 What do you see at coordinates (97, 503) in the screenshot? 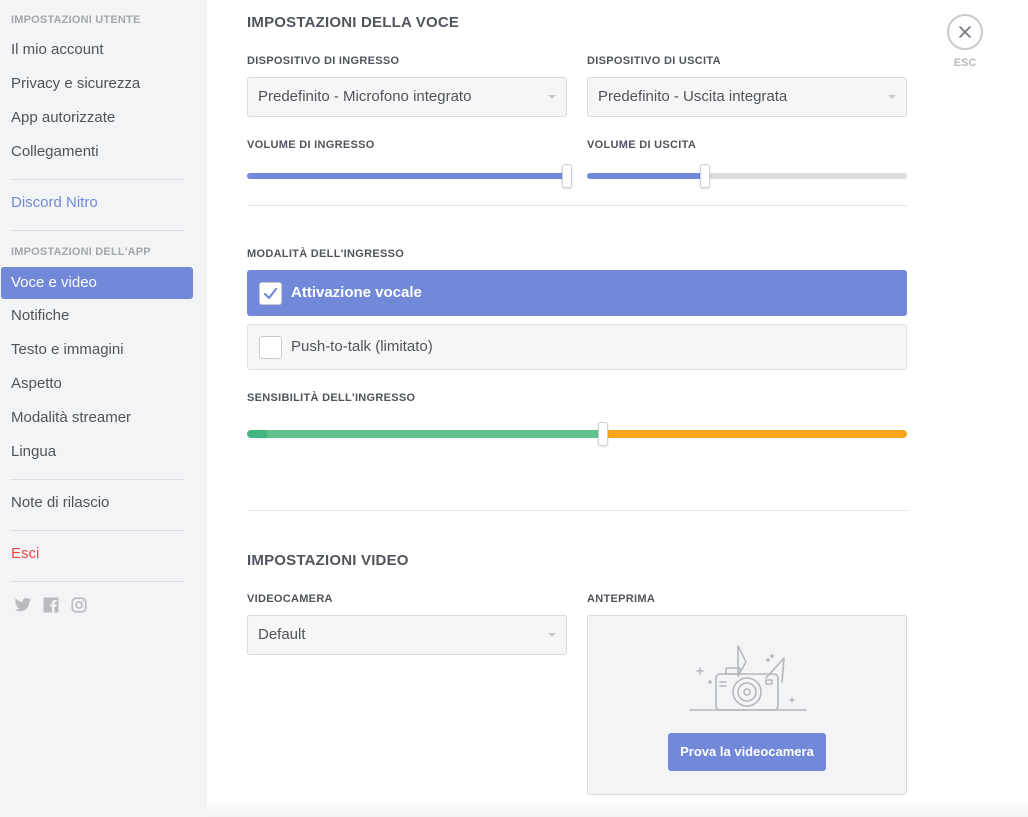
I see `sidebar-item-release-notes: Note di rilascio` at bounding box center [97, 503].